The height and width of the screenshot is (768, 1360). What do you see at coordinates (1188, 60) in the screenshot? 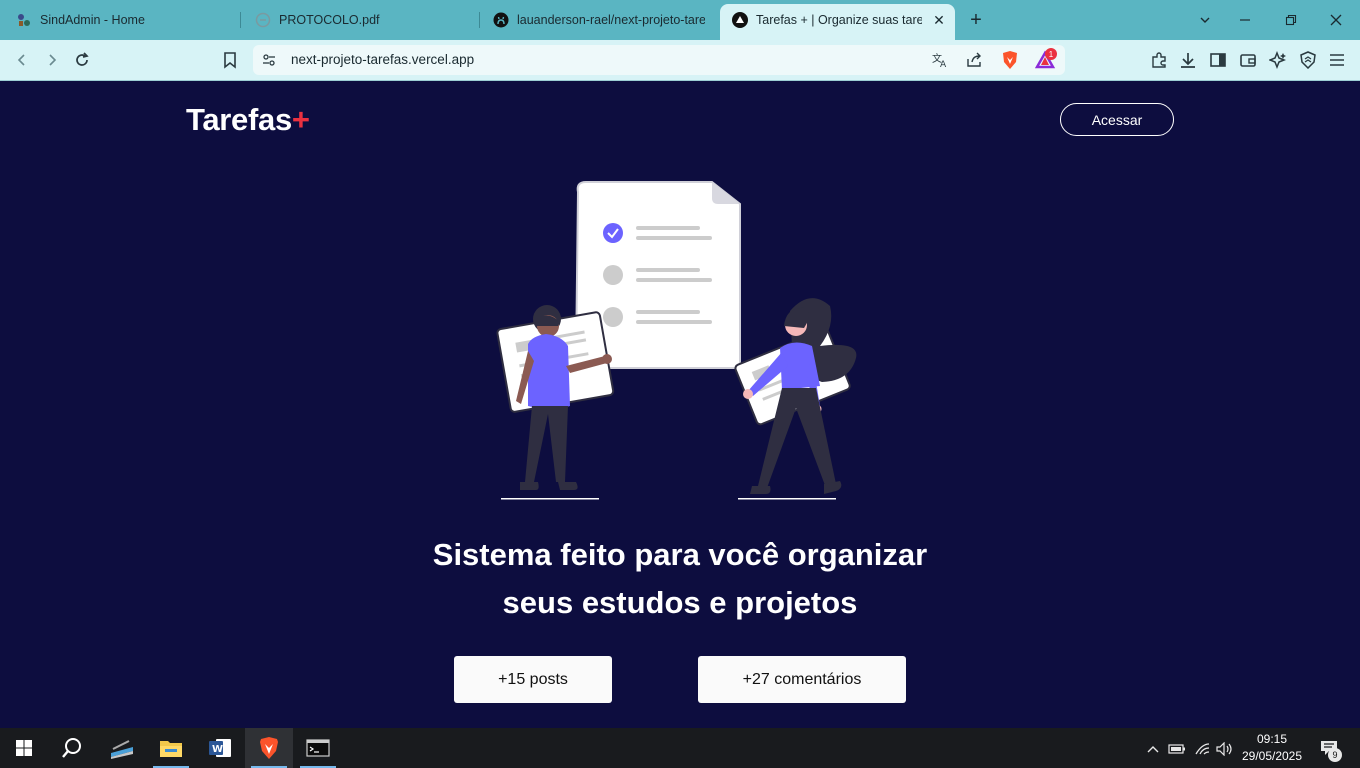
I see `download-icon` at bounding box center [1188, 60].